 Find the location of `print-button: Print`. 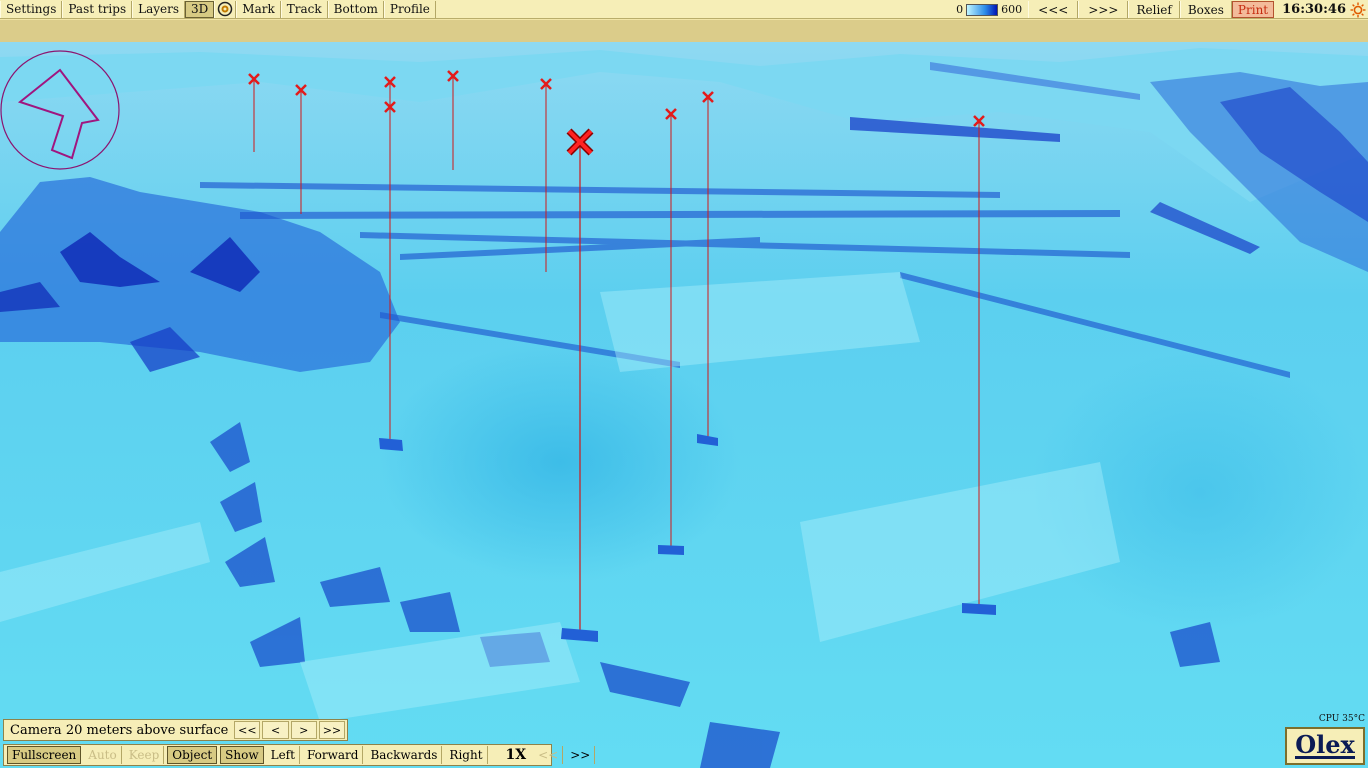

print-button: Print is located at coordinates (1253, 9).